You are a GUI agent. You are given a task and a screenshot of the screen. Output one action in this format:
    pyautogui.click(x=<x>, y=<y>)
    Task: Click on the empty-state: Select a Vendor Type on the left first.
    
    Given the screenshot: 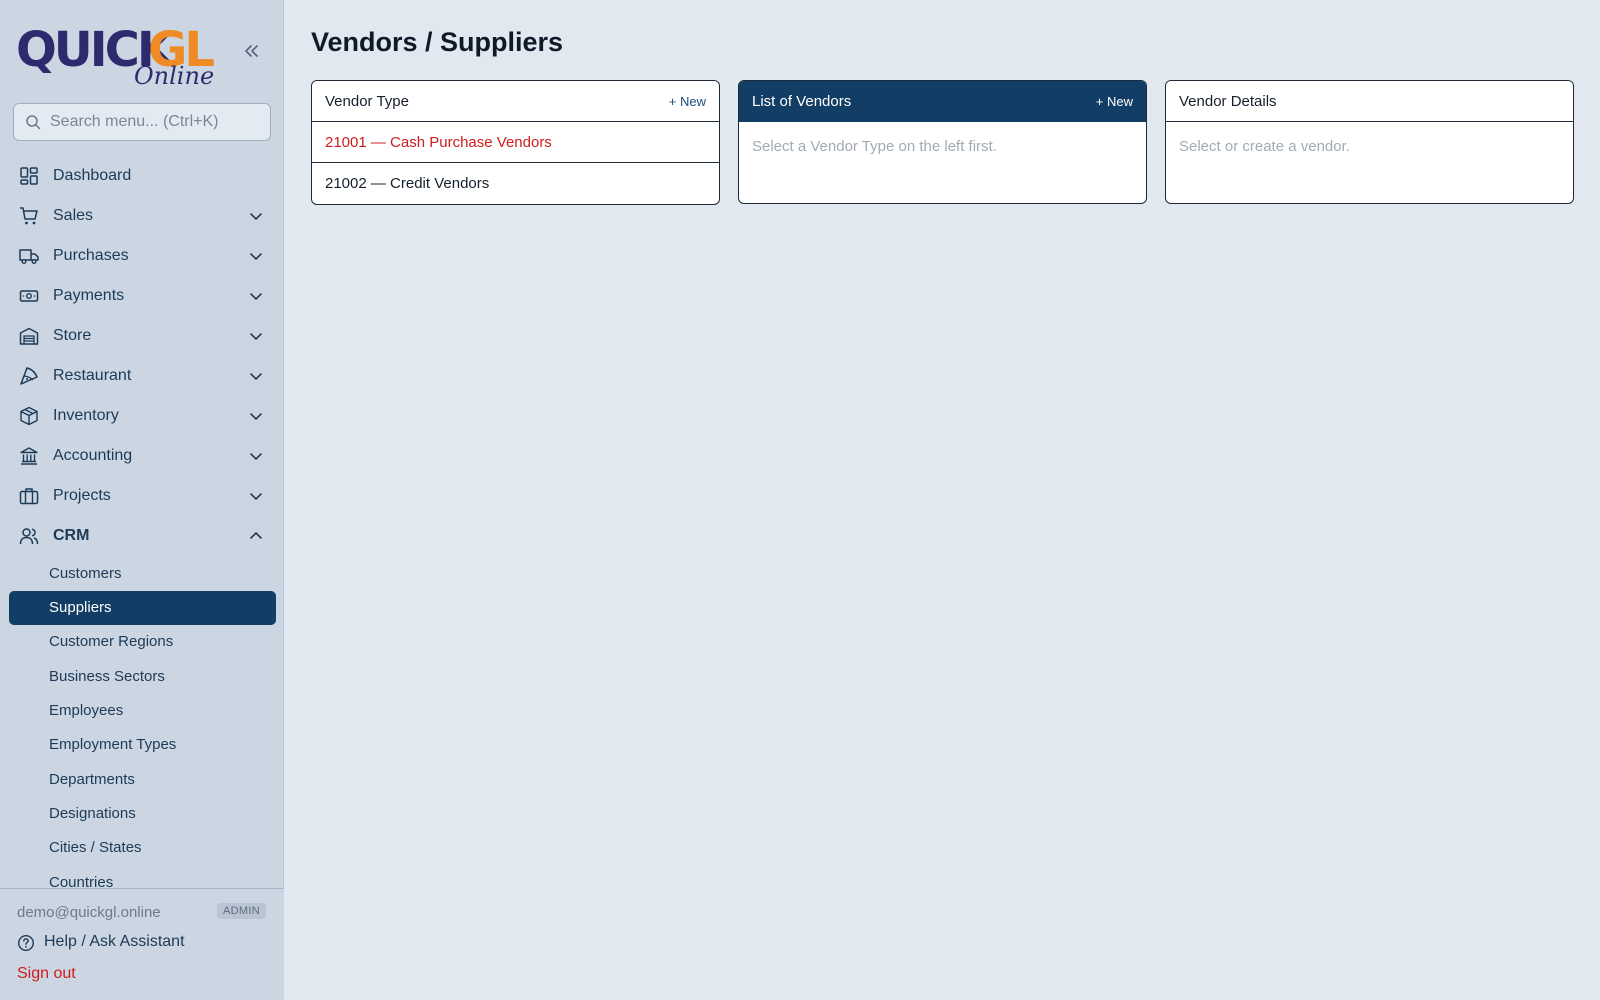 What is the action you would take?
    pyautogui.click(x=942, y=162)
    